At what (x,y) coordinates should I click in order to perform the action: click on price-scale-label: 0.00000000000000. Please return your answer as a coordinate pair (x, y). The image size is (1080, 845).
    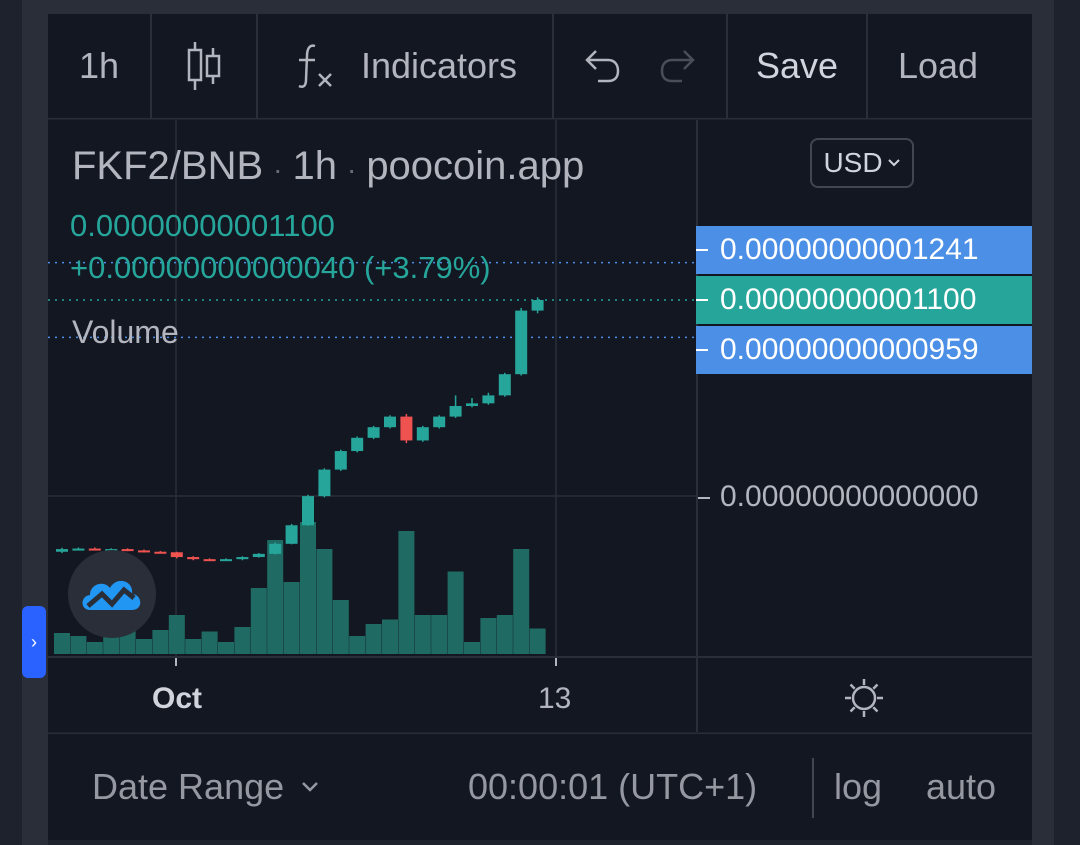
    Looking at the image, I should click on (849, 496).